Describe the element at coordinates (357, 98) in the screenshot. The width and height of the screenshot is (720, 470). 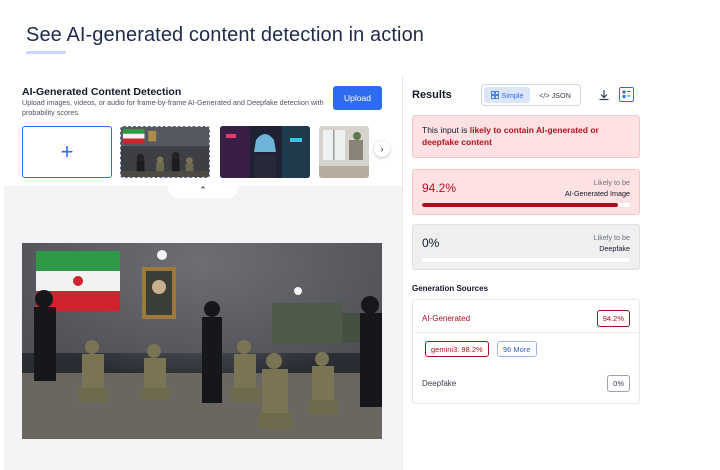
I see `upload-button: Upload` at that location.